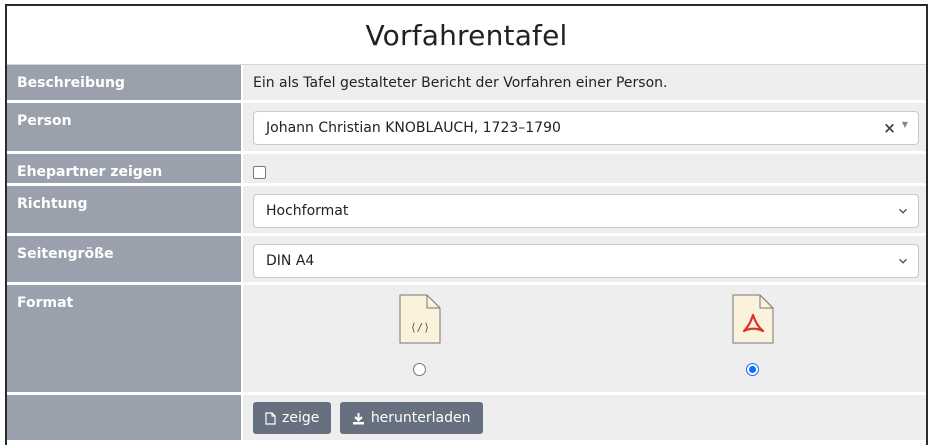 Image resolution: width=934 pixels, height=445 pixels. I want to click on page-size-value-cell: DIN A4, so click(584, 259).